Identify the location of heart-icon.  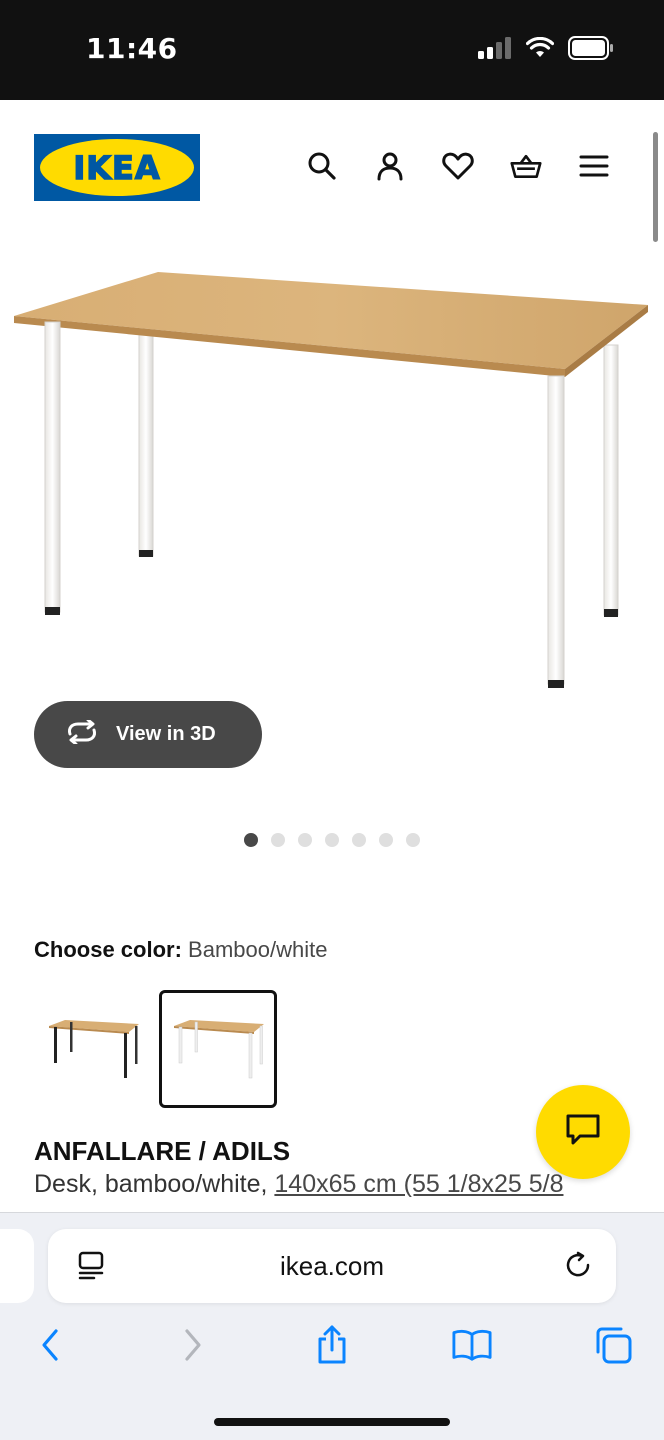
(458, 166).